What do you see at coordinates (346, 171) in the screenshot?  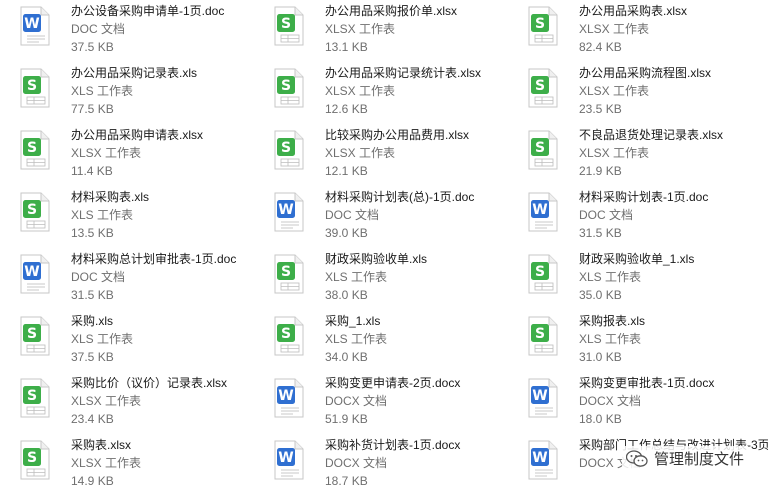 I see `file-size: 12.1 KB` at bounding box center [346, 171].